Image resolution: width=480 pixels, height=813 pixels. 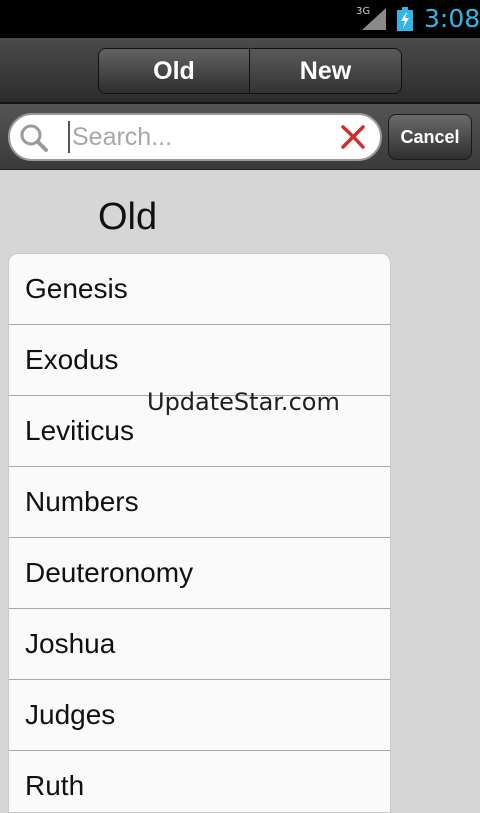 I want to click on segment-old-button: Old, so click(x=174, y=71).